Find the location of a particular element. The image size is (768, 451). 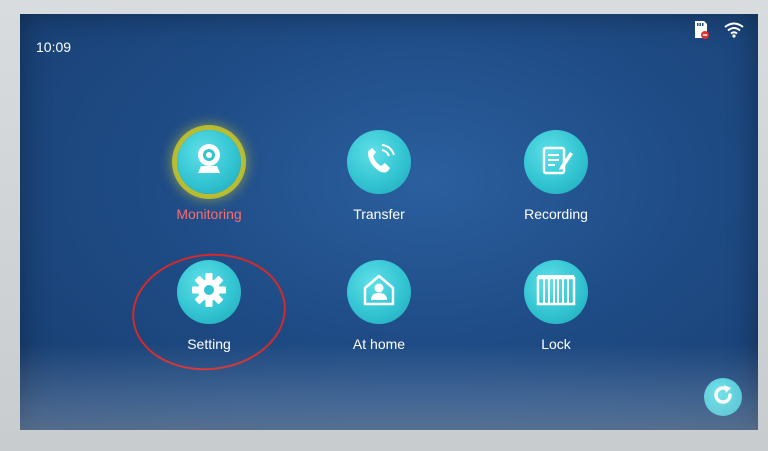

at-home-label: At home is located at coordinates (379, 344).